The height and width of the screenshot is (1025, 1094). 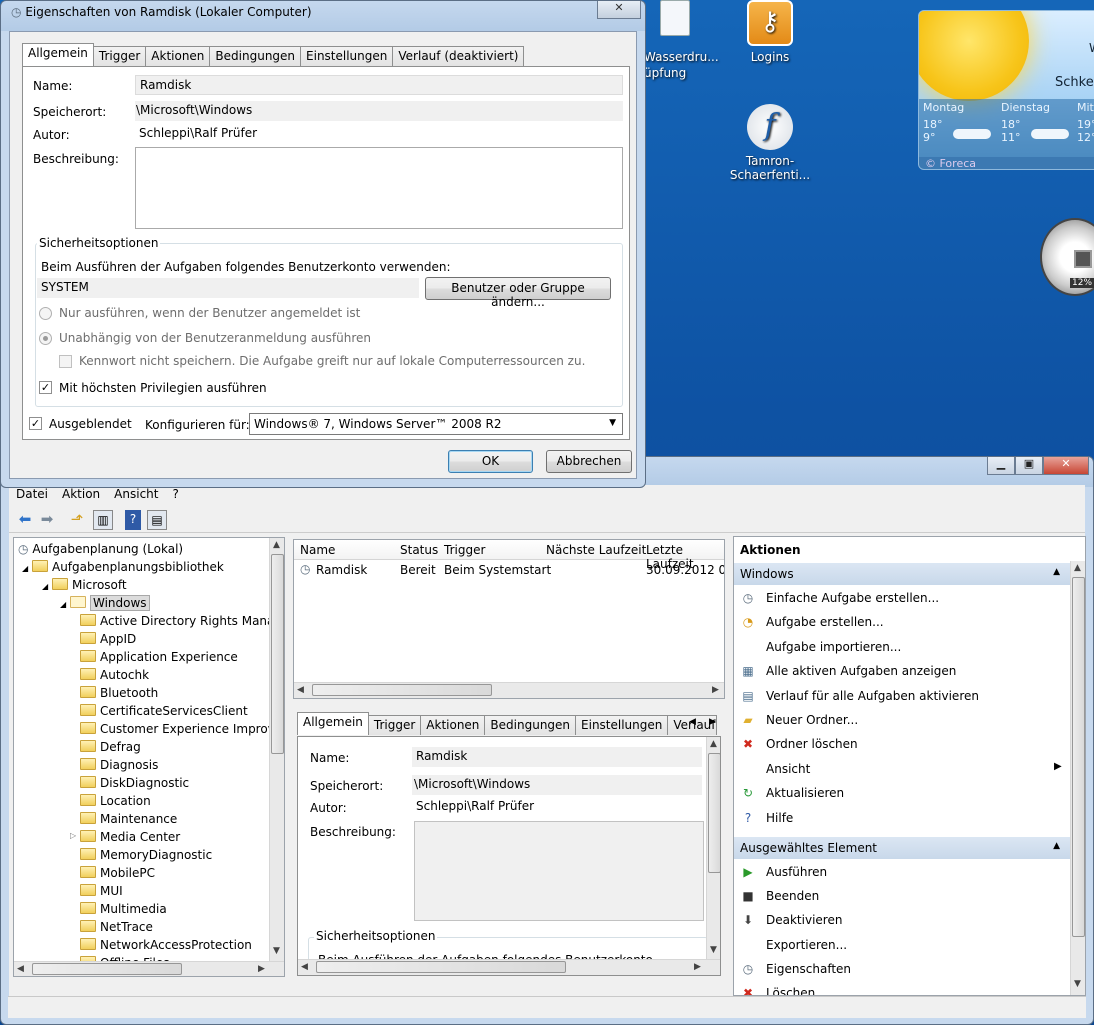 I want to click on tree-item-folder: Bluetooth, so click(x=119, y=695).